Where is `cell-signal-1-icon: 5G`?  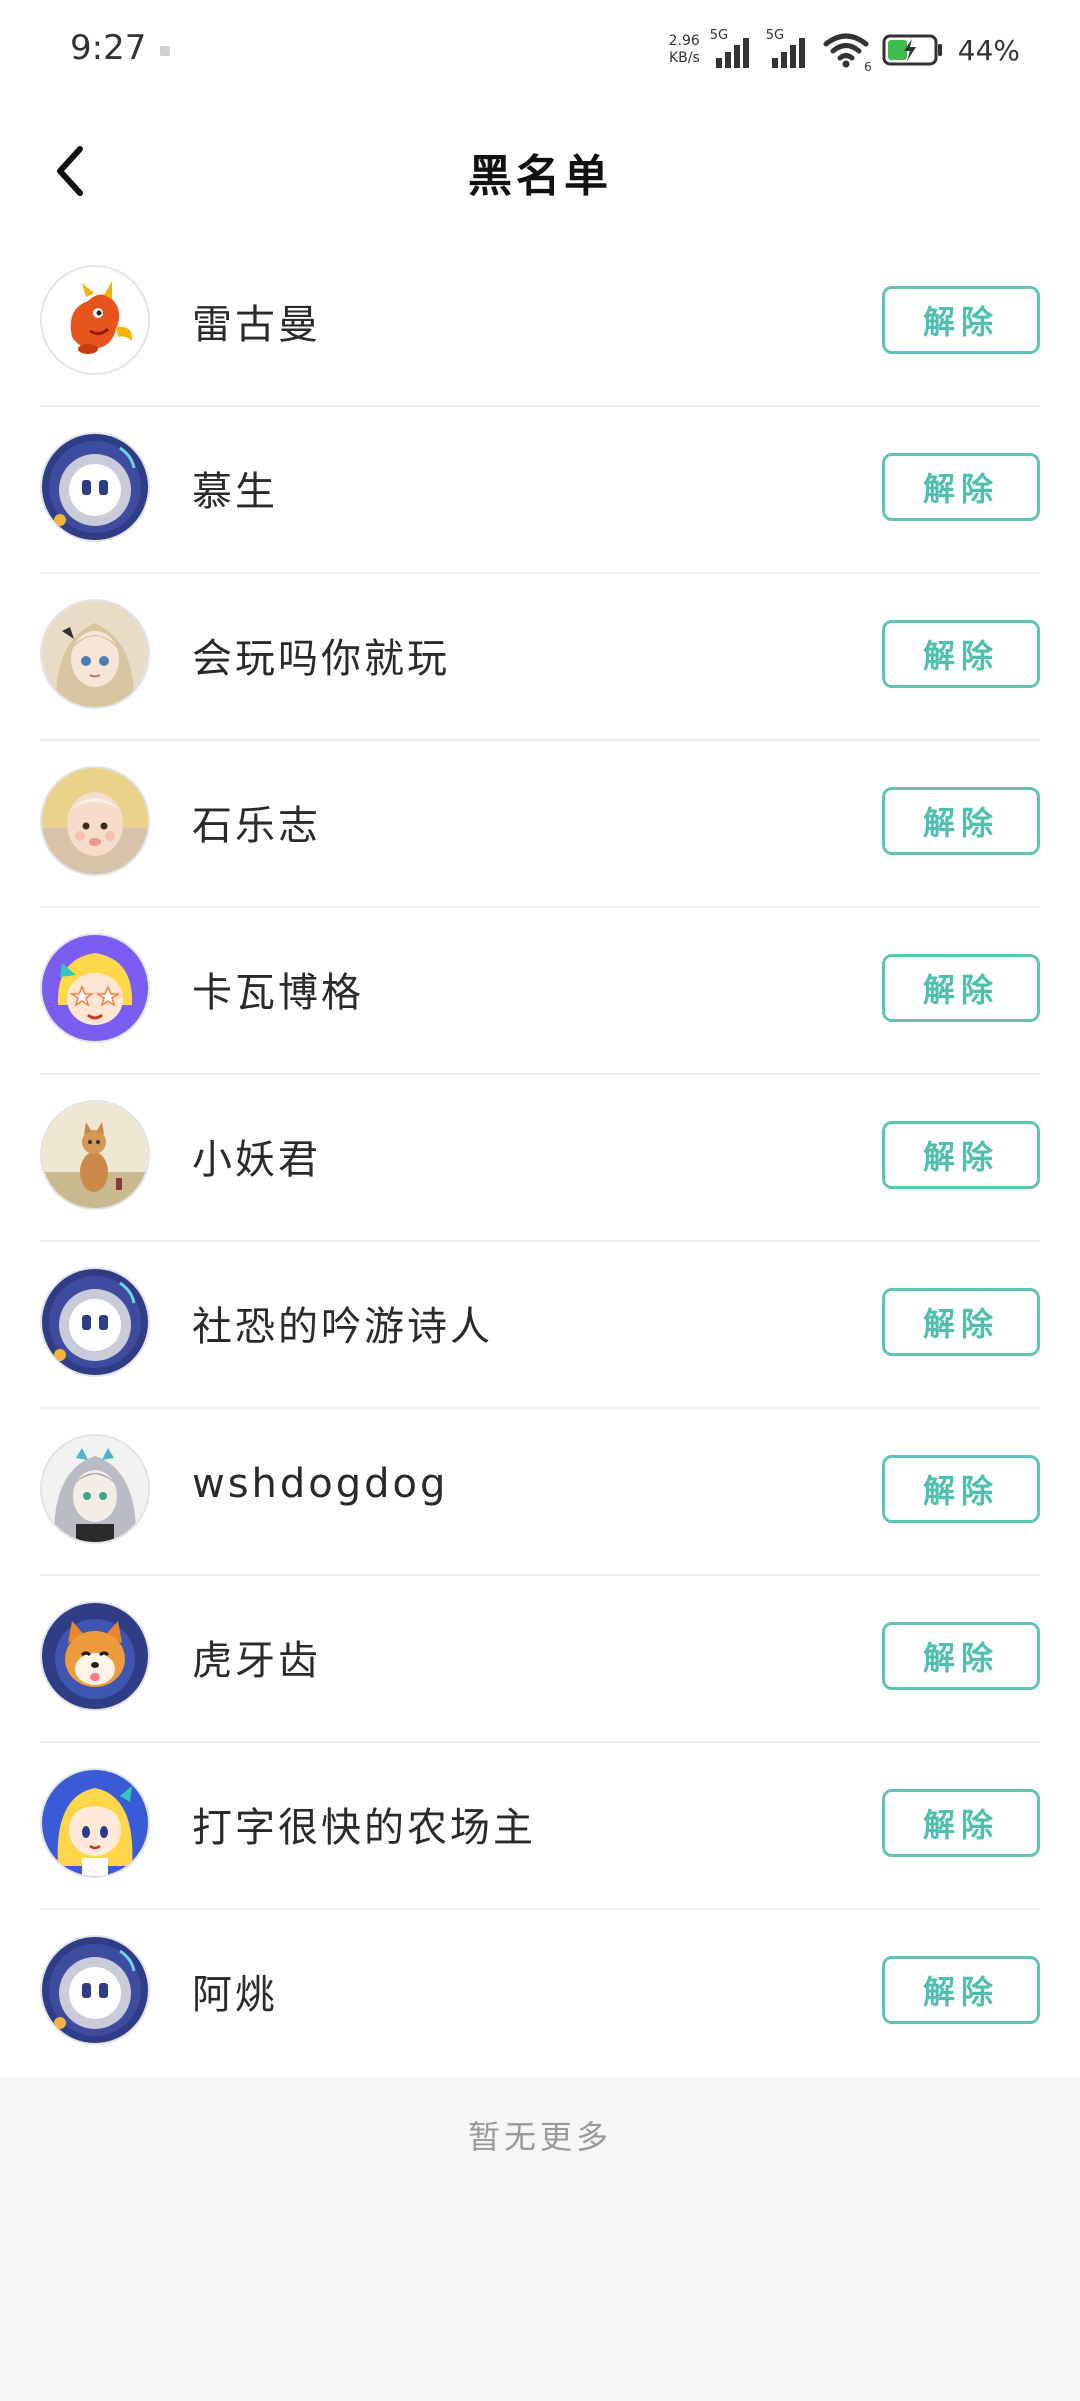 cell-signal-1-icon: 5G is located at coordinates (732, 49).